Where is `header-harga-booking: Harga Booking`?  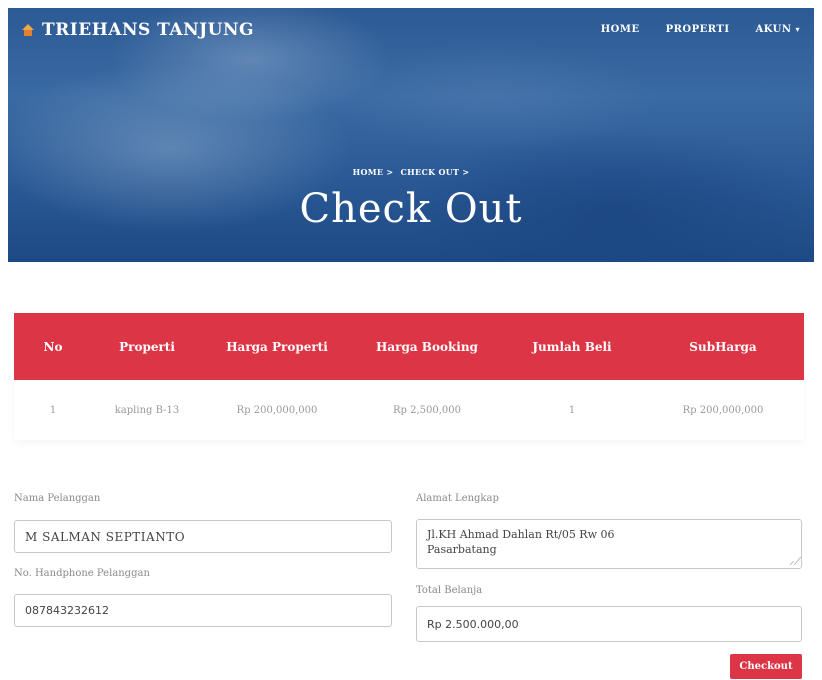
header-harga-booking: Harga Booking is located at coordinates (427, 346).